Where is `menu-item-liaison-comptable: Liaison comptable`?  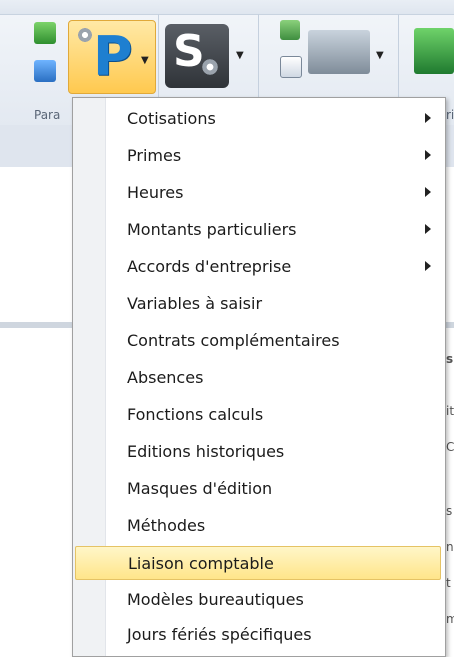 menu-item-liaison-comptable: Liaison comptable is located at coordinates (258, 563).